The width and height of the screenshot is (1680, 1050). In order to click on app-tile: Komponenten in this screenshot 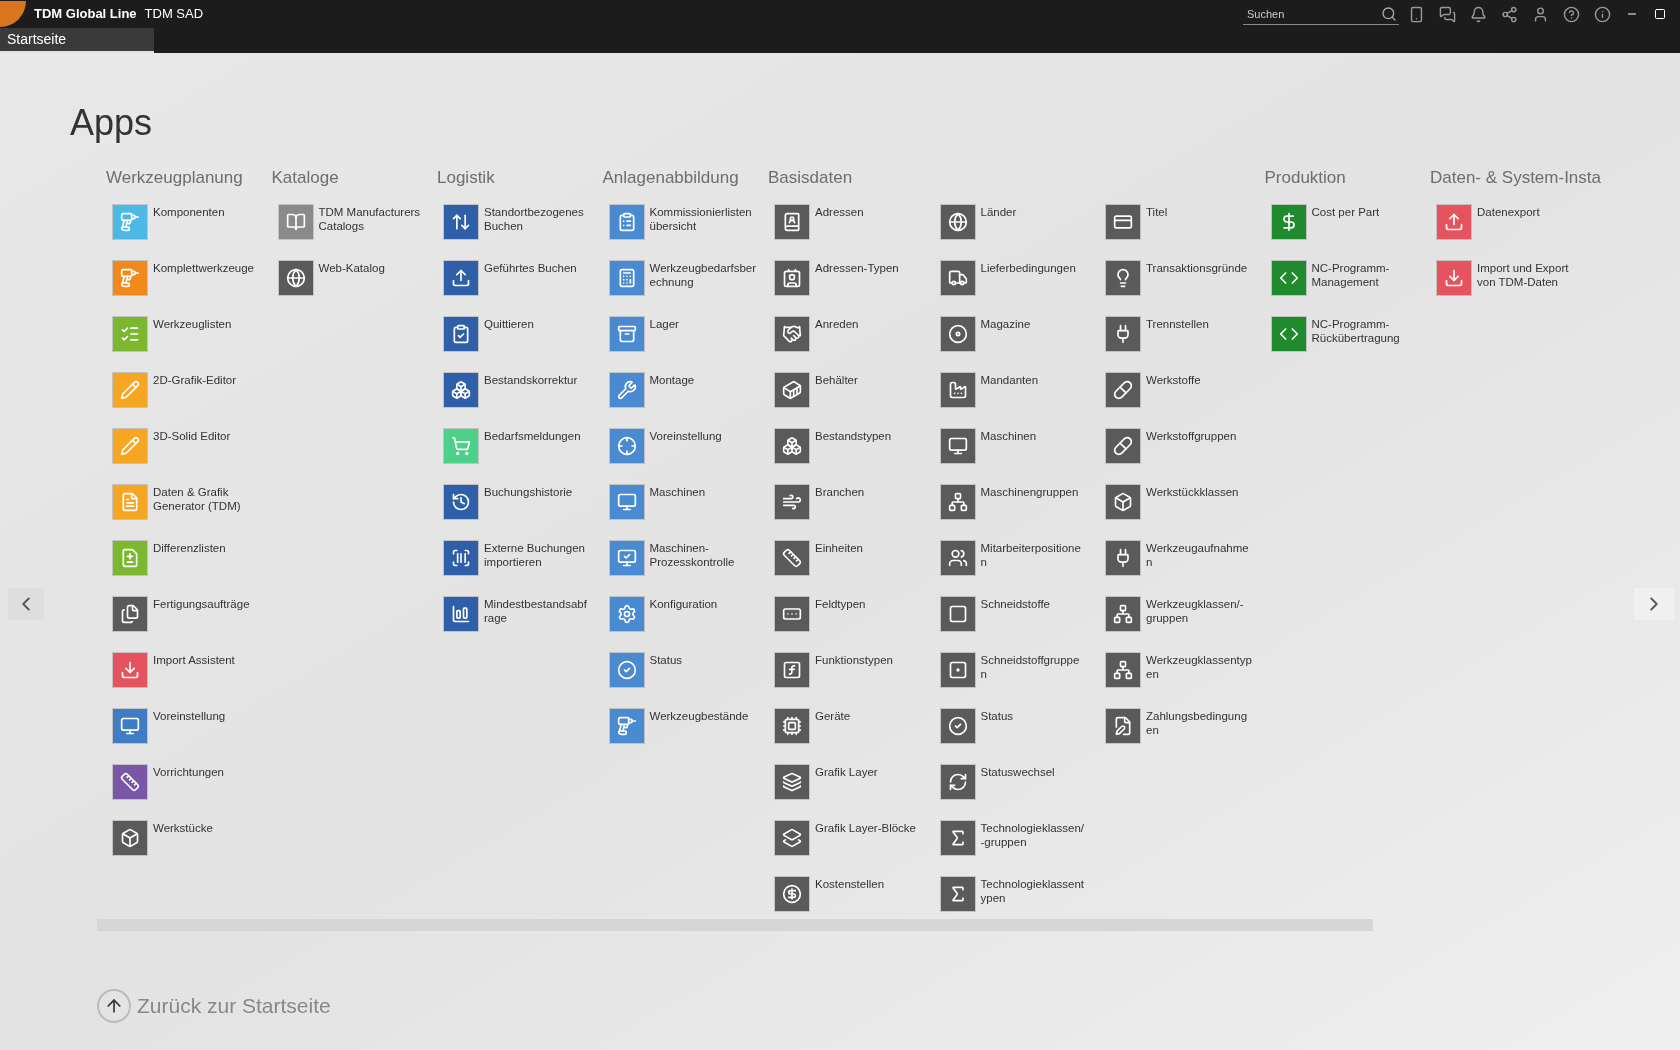, I will do `click(189, 222)`.